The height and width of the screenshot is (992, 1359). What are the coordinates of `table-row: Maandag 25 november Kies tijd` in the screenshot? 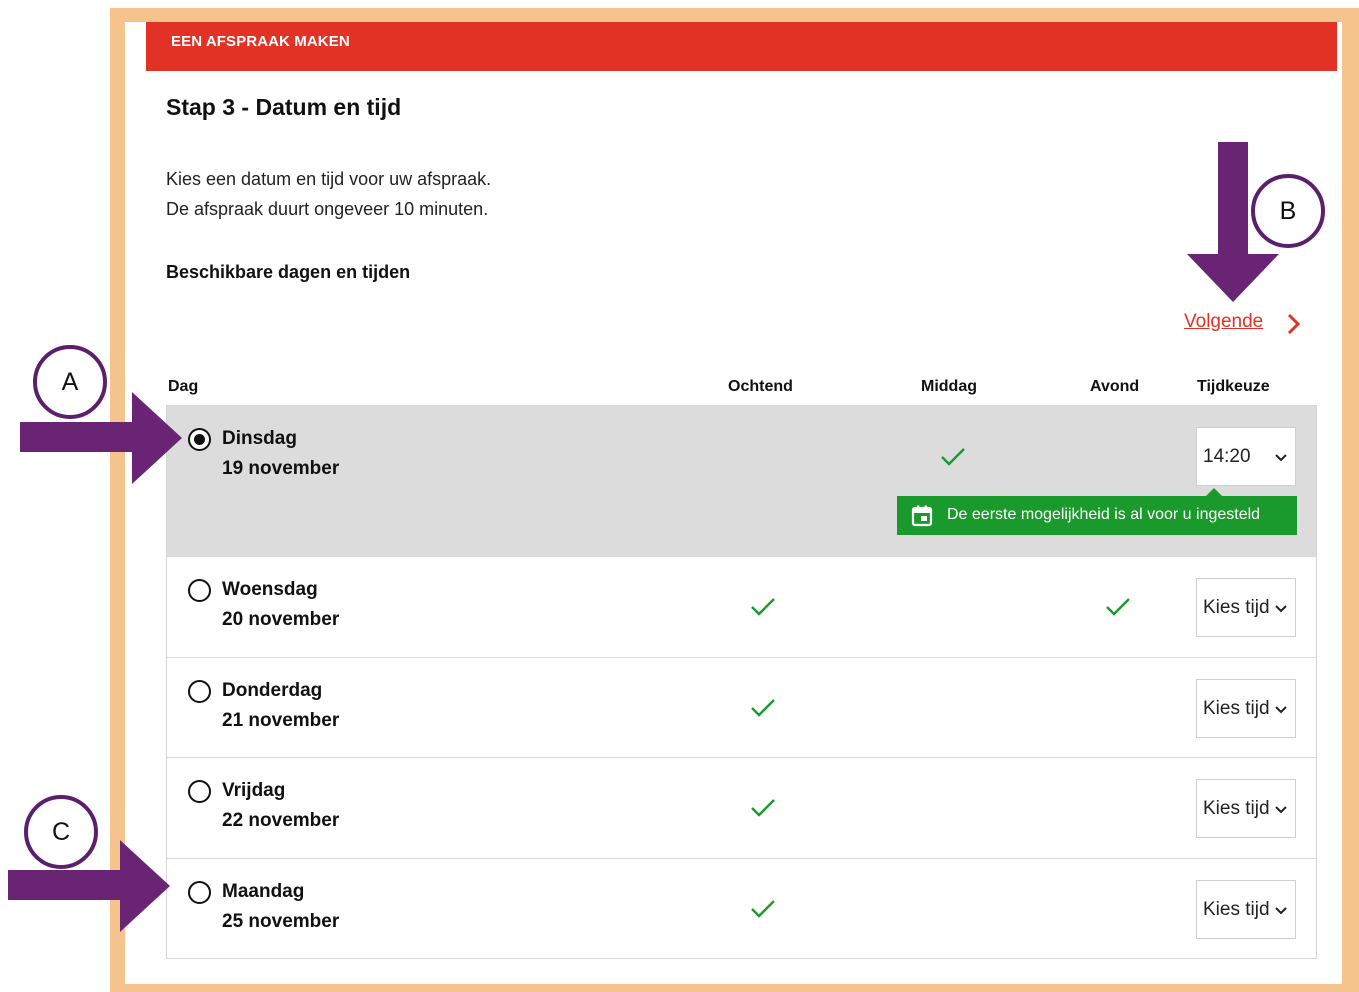 It's located at (741, 909).